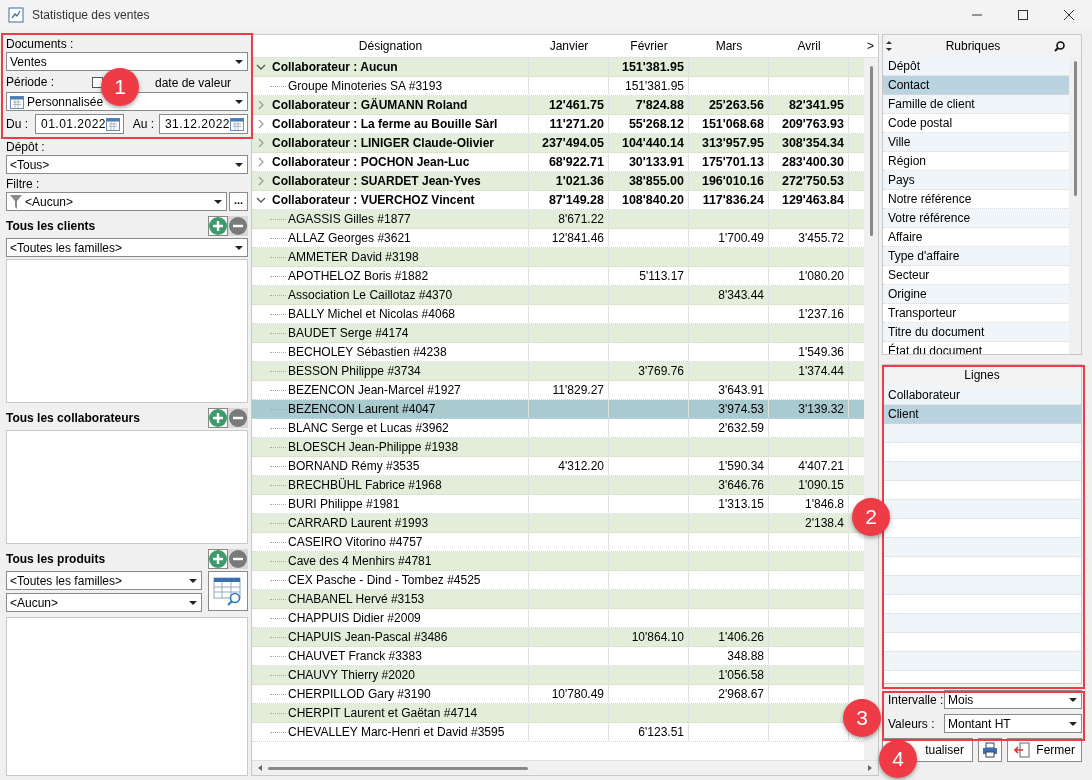 This screenshot has width=1092, height=780. Describe the element at coordinates (898, 759) in the screenshot. I see `callout-tooltip: 4` at that location.